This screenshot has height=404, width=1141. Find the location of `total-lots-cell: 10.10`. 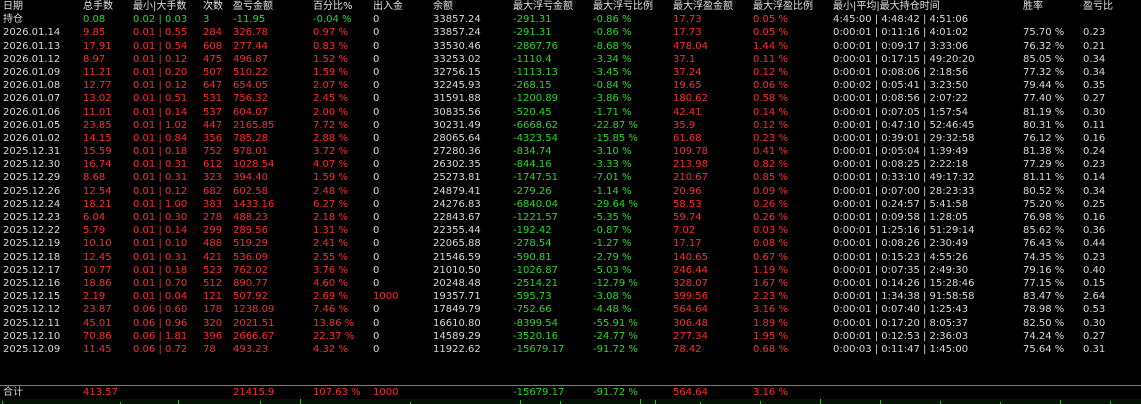

total-lots-cell: 10.10 is located at coordinates (97, 244).